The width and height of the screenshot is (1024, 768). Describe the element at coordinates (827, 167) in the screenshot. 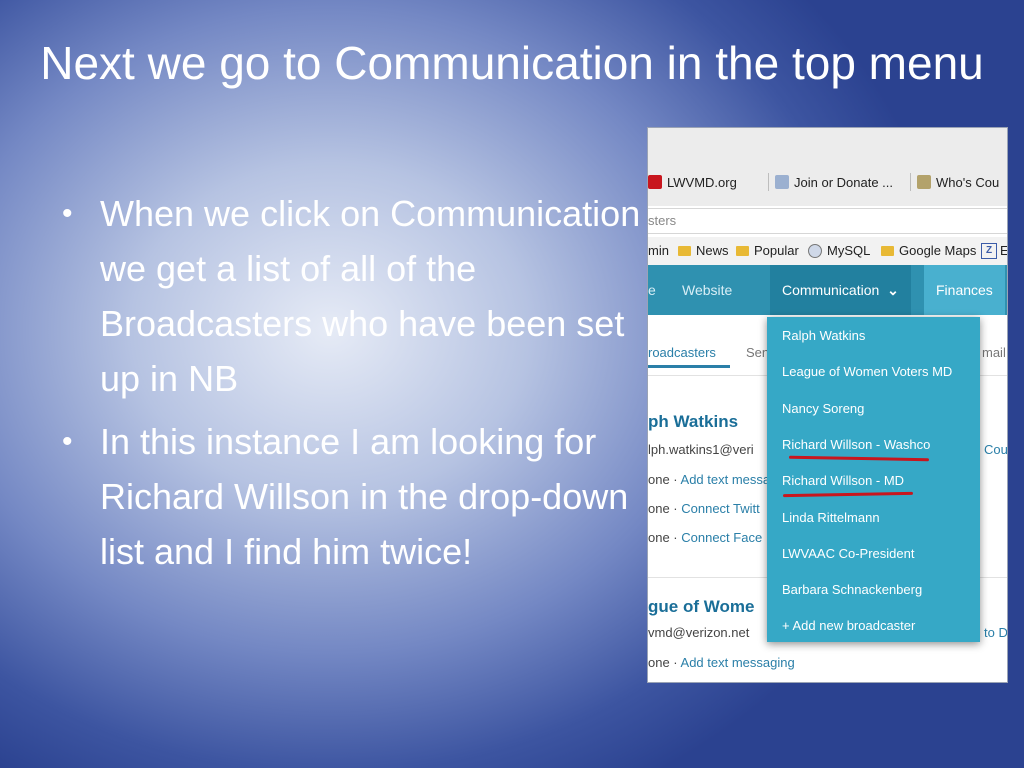

I see `browser-tab-bar: LWVMD.org Join or Donate ... Who's Cou` at that location.